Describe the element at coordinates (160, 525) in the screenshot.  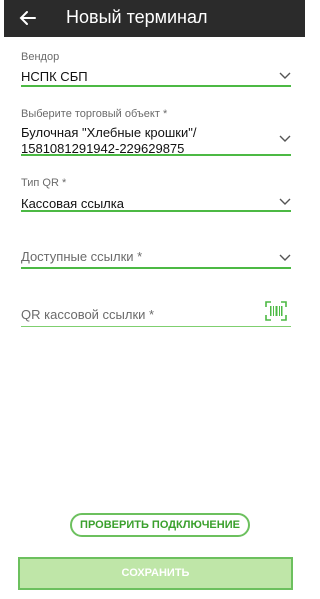
I see `check-connection-button: ПРОВЕРИТЬ ПОДКЛЮЧЕНИЕ` at that location.